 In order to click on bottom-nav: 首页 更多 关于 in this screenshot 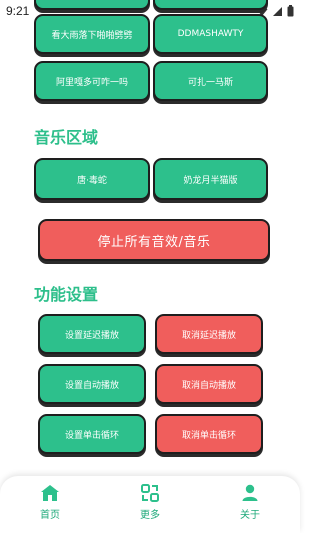, I will do `click(150, 504)`.